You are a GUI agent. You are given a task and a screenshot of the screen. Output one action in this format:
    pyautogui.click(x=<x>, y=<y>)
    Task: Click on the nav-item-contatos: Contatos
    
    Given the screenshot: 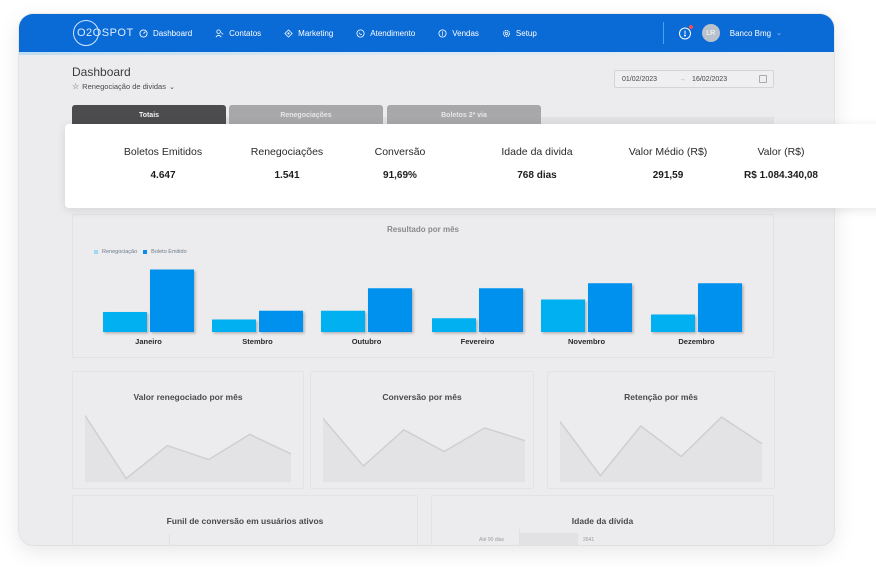 What is the action you would take?
    pyautogui.click(x=238, y=33)
    